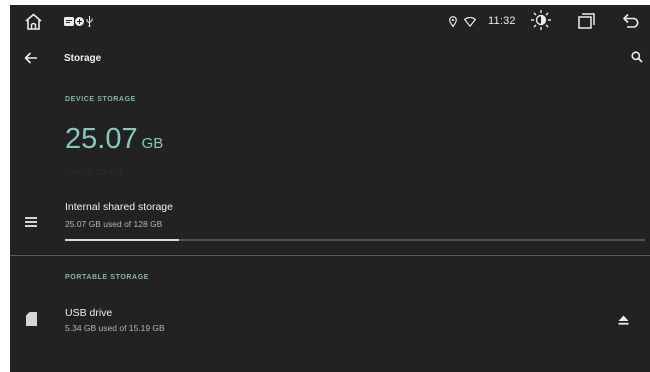 The height and width of the screenshot is (372, 650). I want to click on storage-used-unit: GB, so click(152, 143).